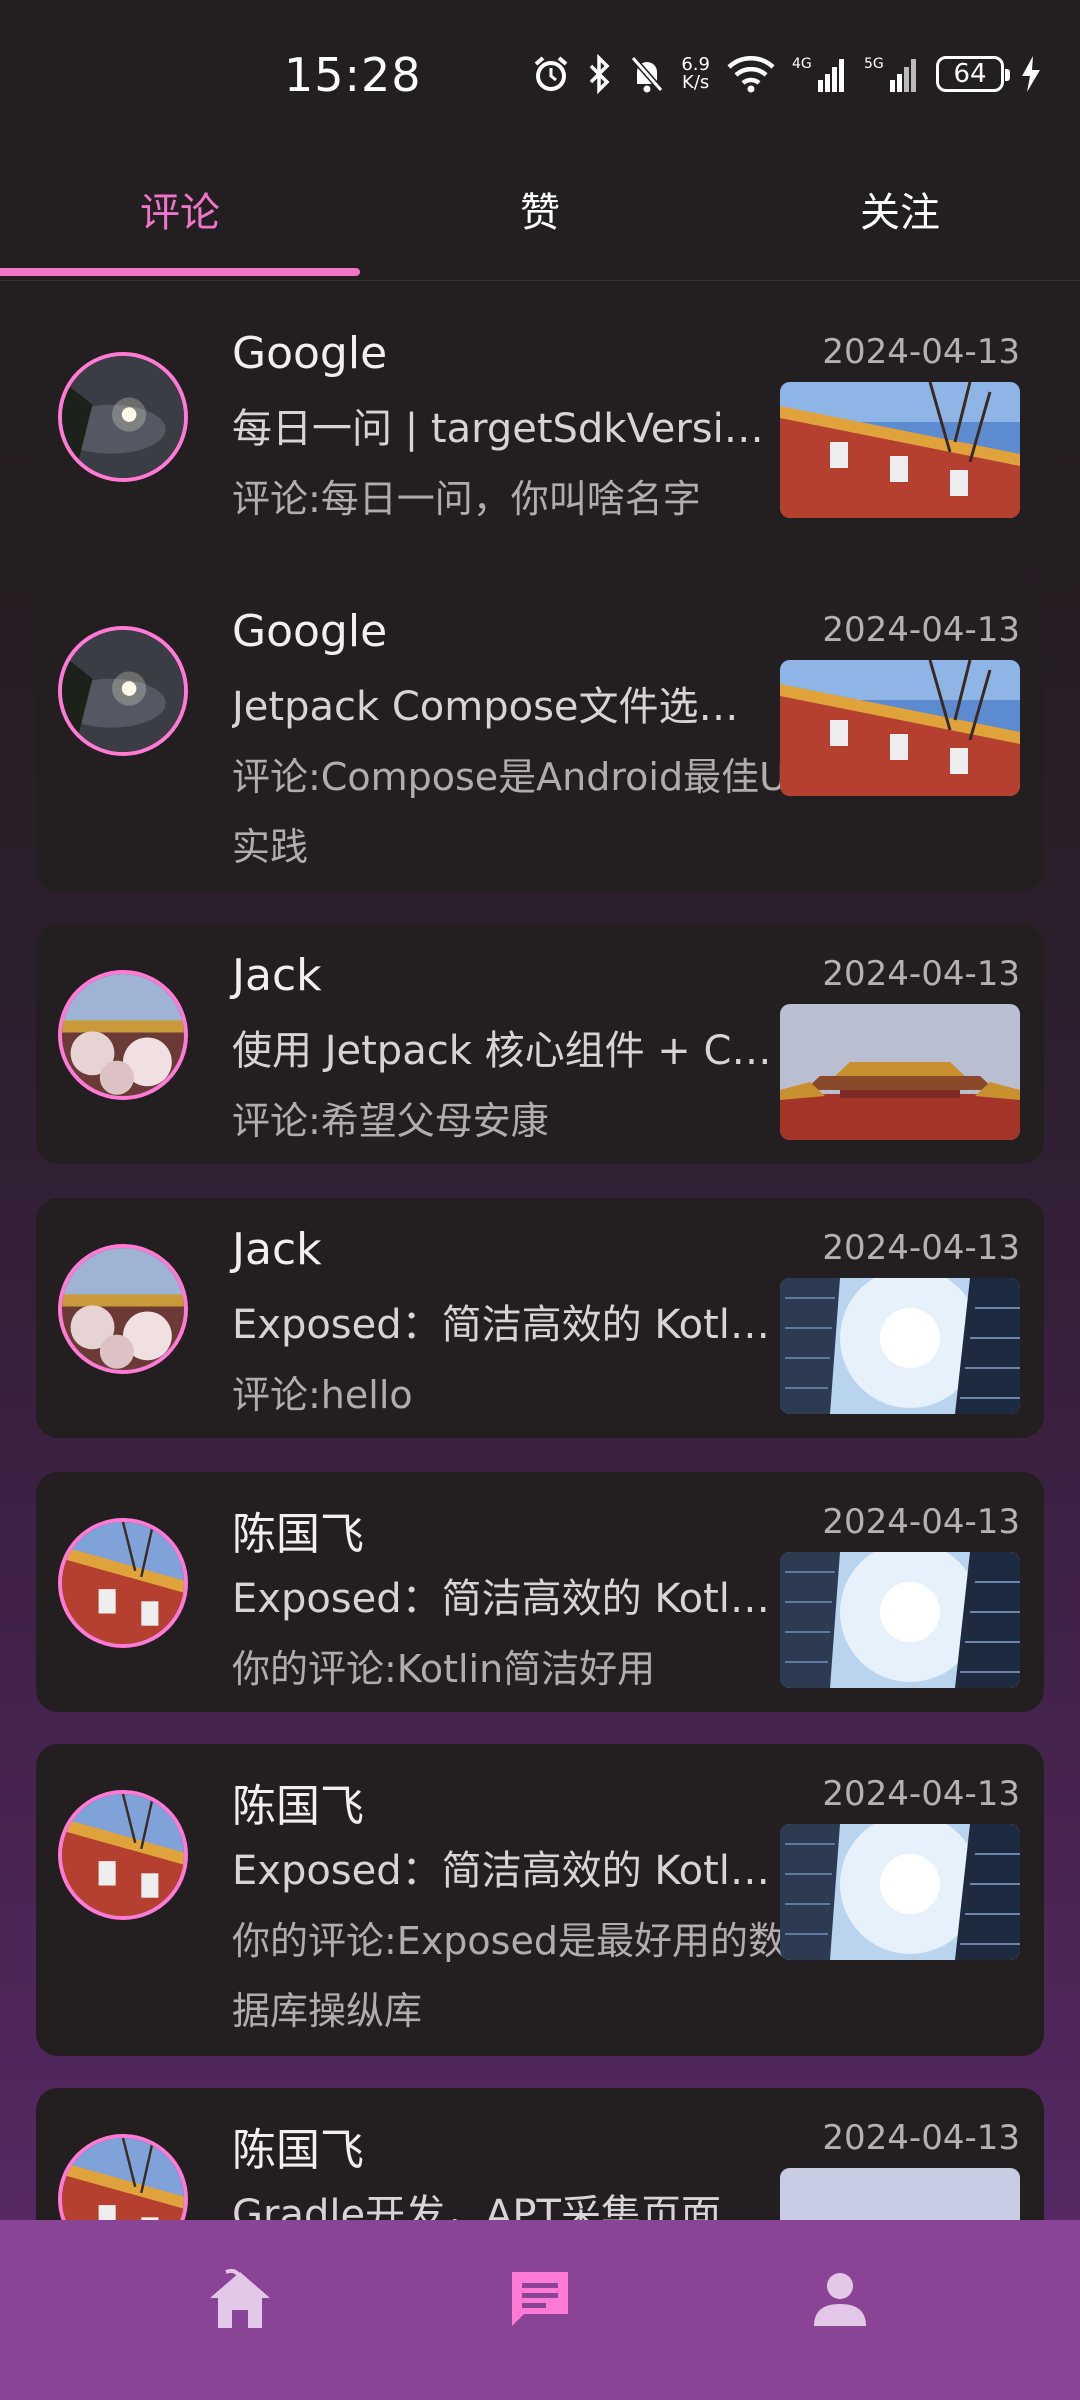  I want to click on article-title: Jetpack Compose文件选择器实现, so click(502, 707).